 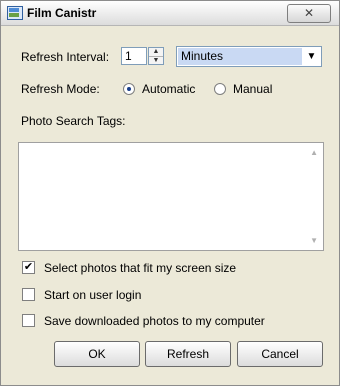 I want to click on checkbox-save-photos, so click(x=28, y=320).